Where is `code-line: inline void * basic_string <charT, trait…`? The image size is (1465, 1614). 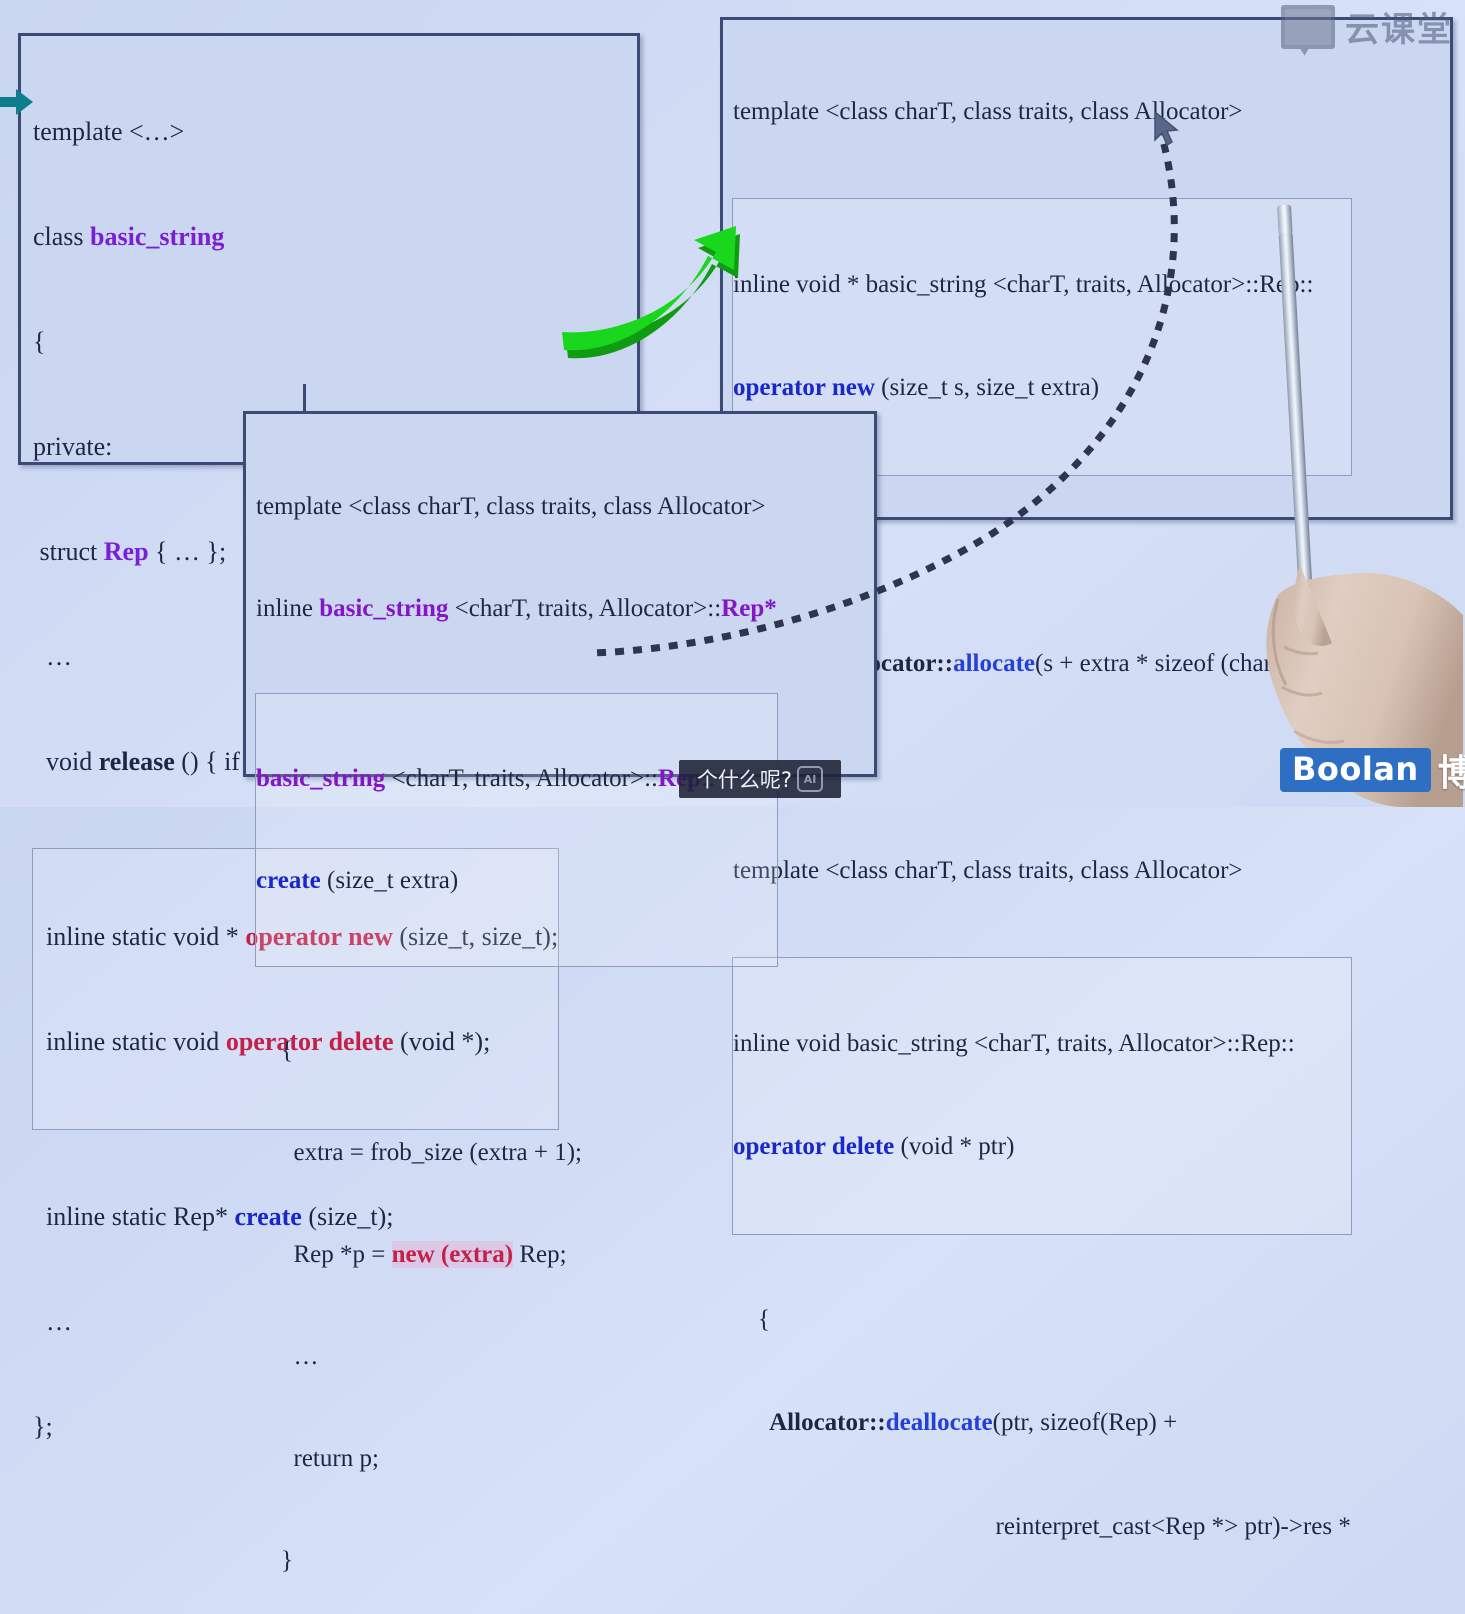
code-line: inline void * basic_string <charT, trait… is located at coordinates (1042, 285).